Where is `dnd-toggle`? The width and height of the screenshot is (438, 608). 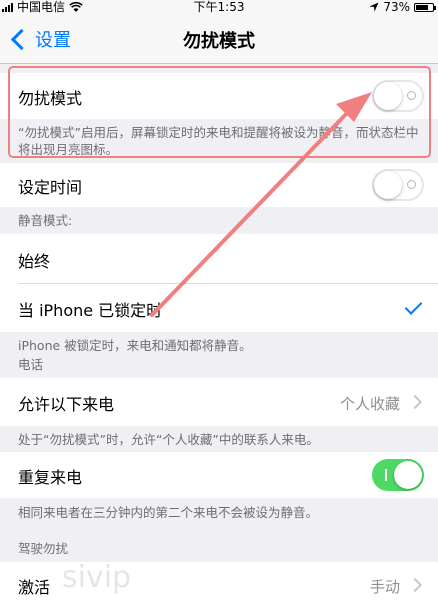 dnd-toggle is located at coordinates (398, 96).